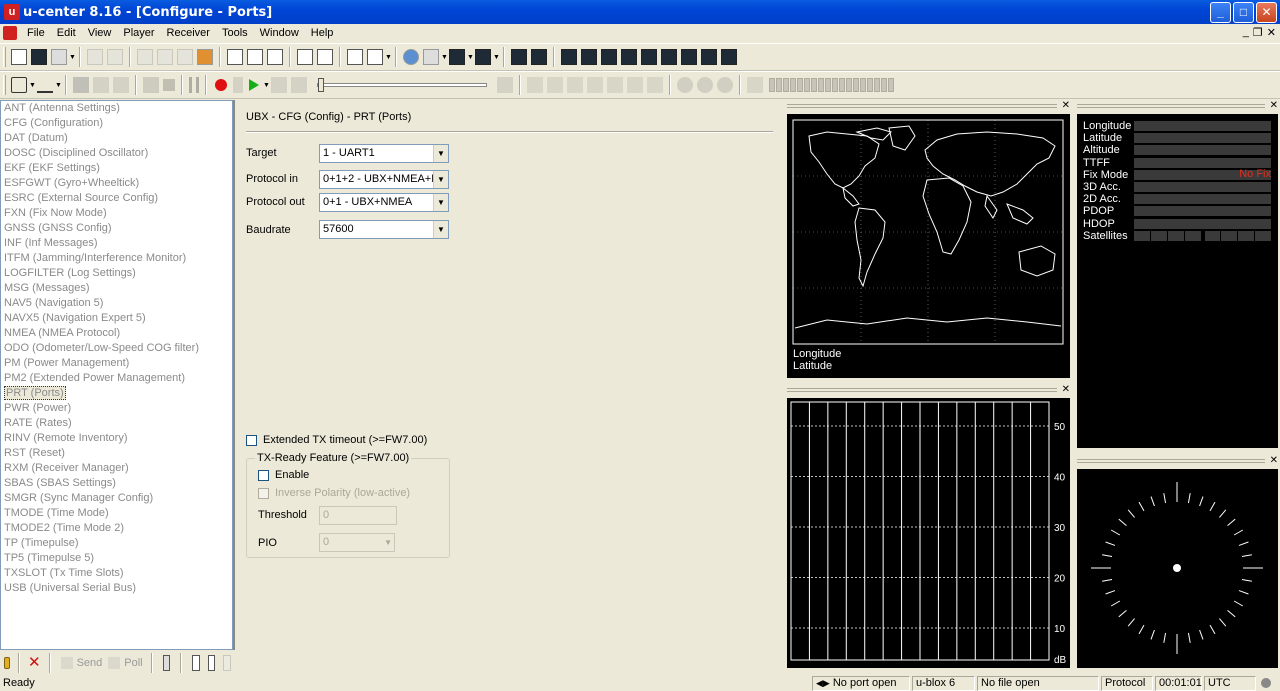  What do you see at coordinates (299, 85) in the screenshot?
I see `rewind-to-start-icon` at bounding box center [299, 85].